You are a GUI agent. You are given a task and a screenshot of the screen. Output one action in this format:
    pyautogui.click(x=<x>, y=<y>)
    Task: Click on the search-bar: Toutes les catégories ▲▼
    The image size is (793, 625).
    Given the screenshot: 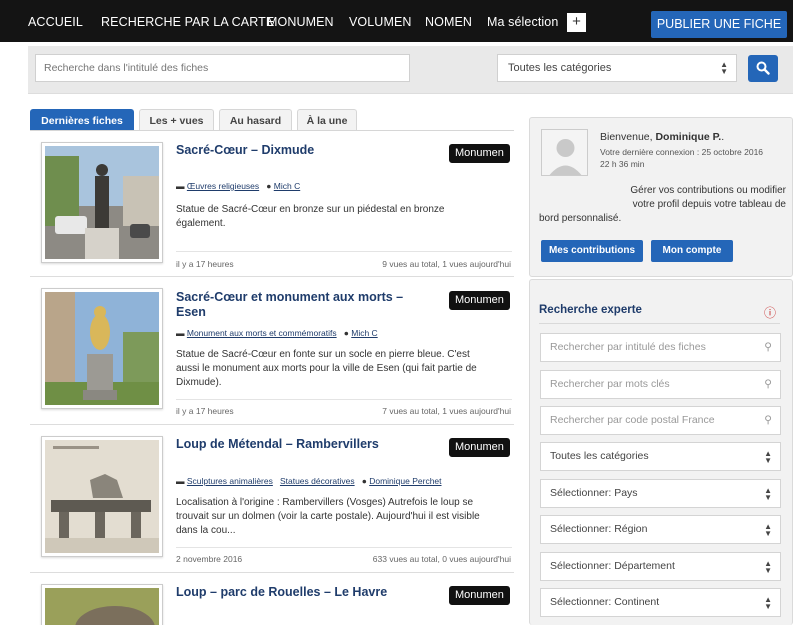 What is the action you would take?
    pyautogui.click(x=410, y=70)
    